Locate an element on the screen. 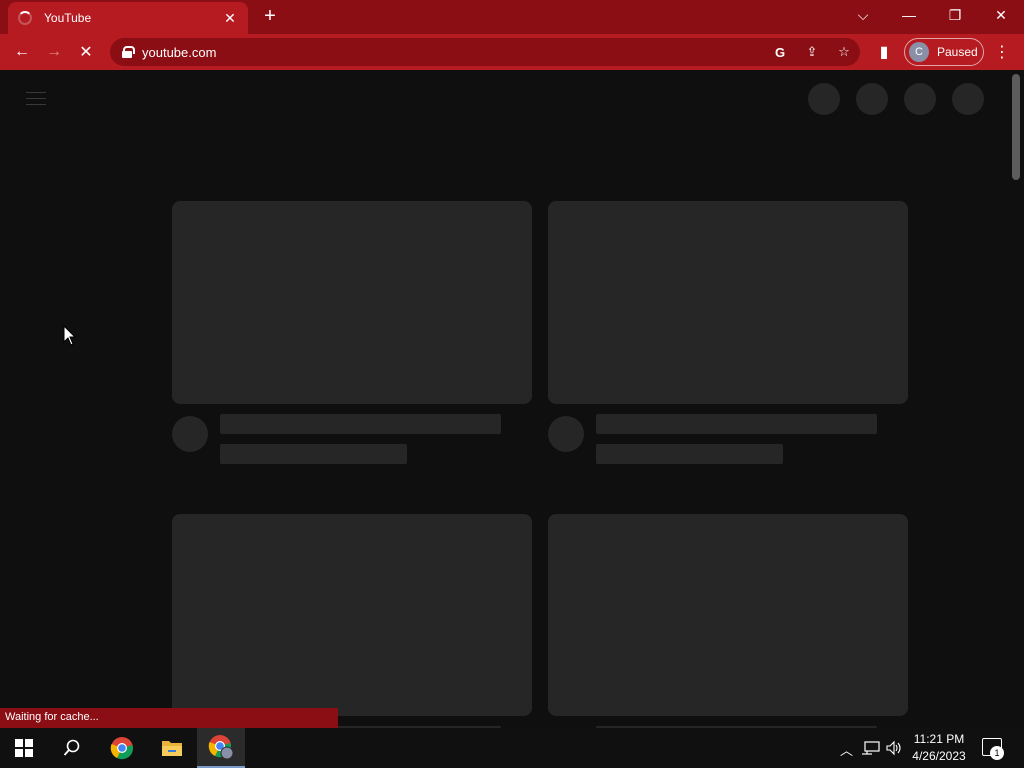 This screenshot has width=1024, height=768. profile-status: Paused is located at coordinates (957, 52).